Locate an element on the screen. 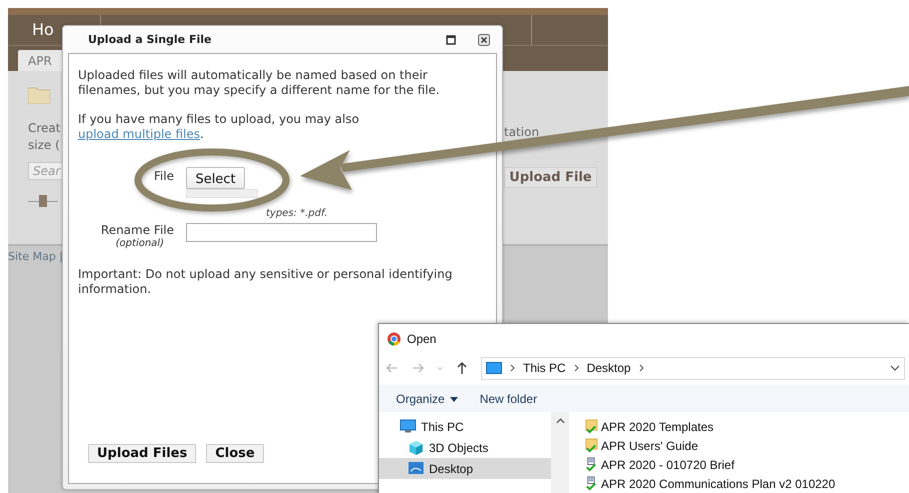 The width and height of the screenshot is (909, 493). nav-item: Desktop is located at coordinates (465, 468).